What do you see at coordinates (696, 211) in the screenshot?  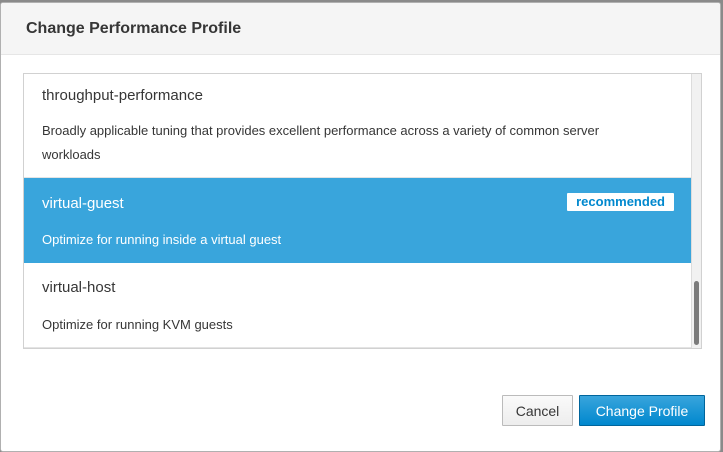 I see `scrollbar-track` at bounding box center [696, 211].